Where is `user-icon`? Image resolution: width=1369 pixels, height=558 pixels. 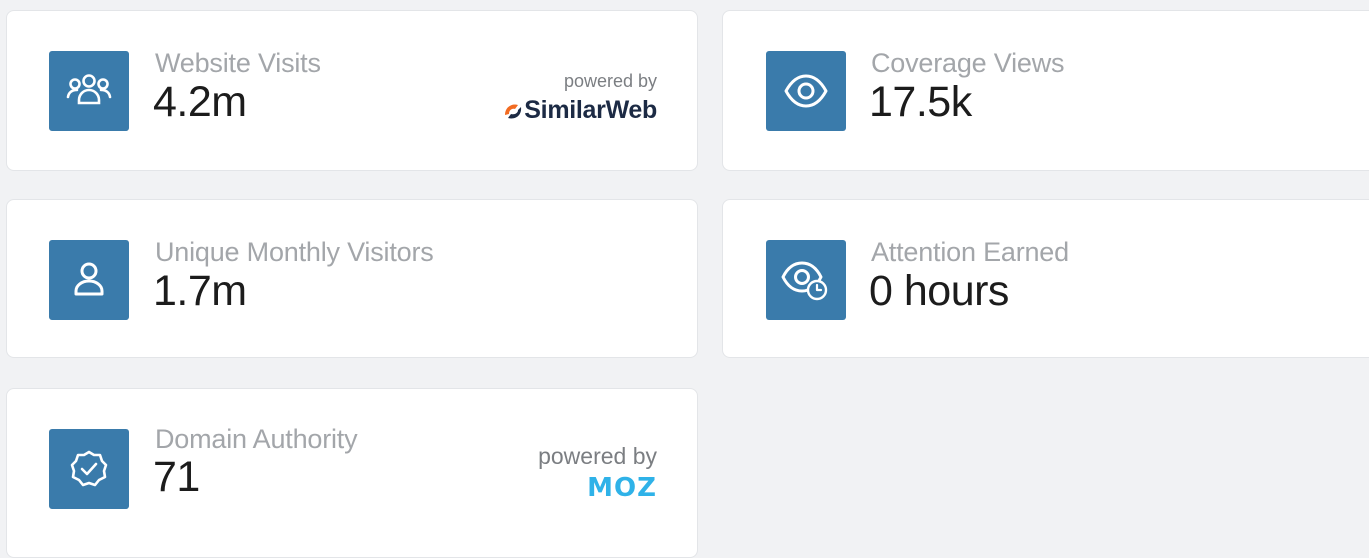 user-icon is located at coordinates (89, 280).